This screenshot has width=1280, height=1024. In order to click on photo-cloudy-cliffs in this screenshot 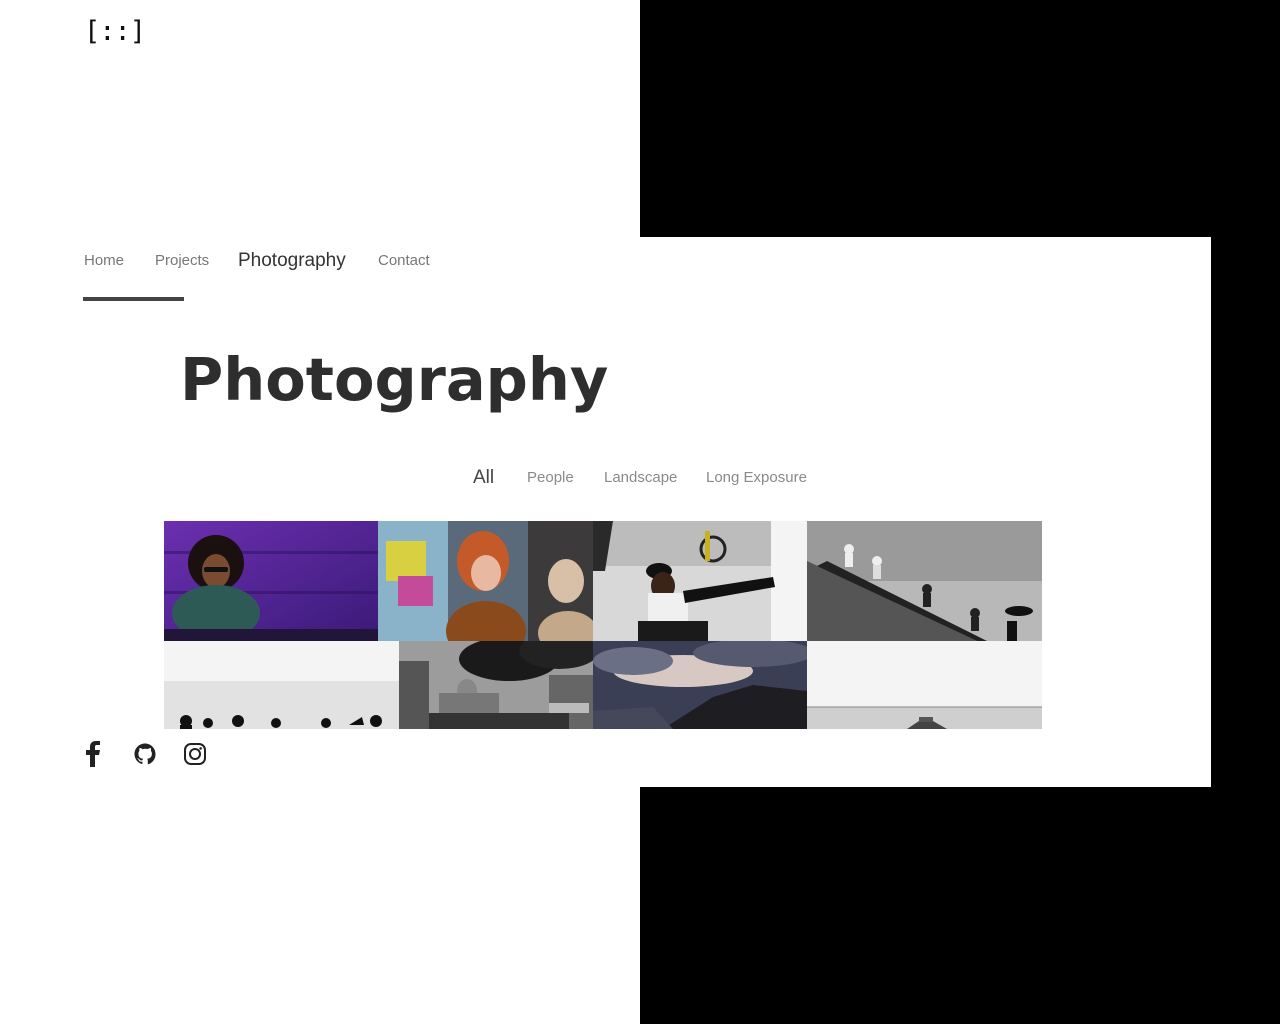, I will do `click(700, 685)`.